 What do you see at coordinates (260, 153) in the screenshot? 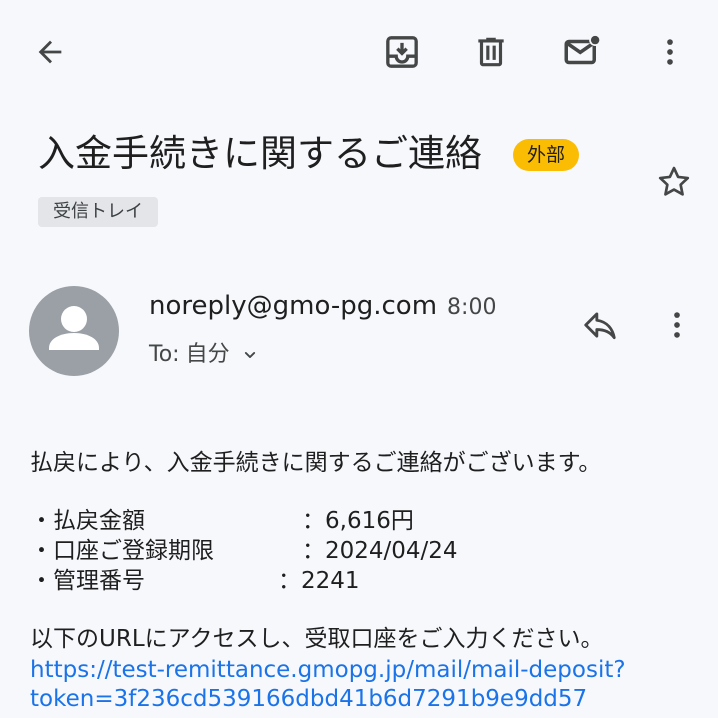
I see `email-subject: 入金手続きに関するご連絡` at bounding box center [260, 153].